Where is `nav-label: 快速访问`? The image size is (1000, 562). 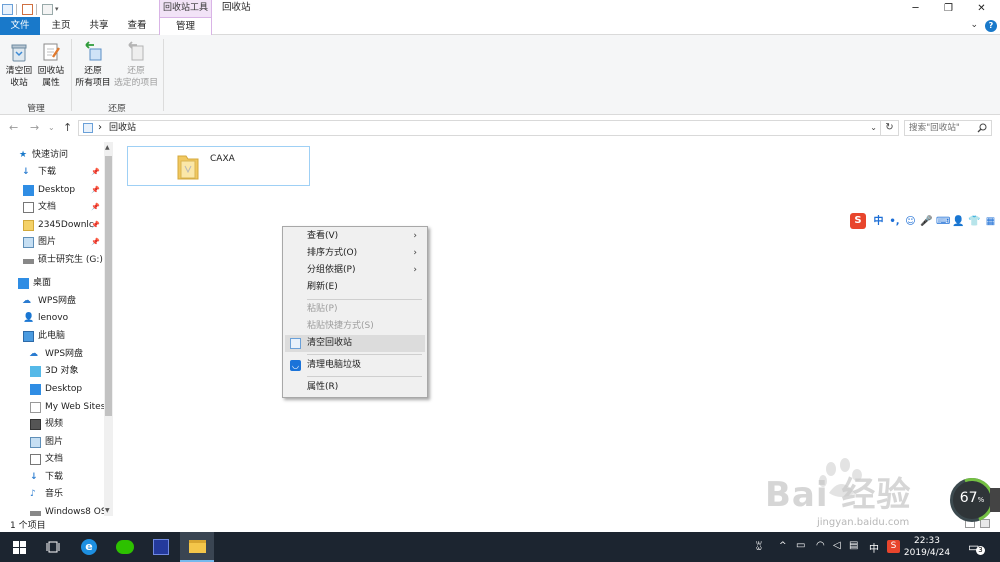 nav-label: 快速访问 is located at coordinates (50, 155).